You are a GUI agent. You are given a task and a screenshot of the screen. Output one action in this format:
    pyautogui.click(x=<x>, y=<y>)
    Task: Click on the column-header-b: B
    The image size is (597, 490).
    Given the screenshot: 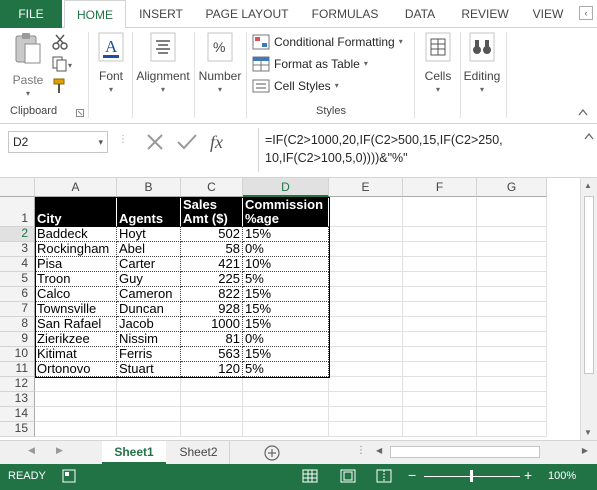 What is the action you would take?
    pyautogui.click(x=149, y=187)
    